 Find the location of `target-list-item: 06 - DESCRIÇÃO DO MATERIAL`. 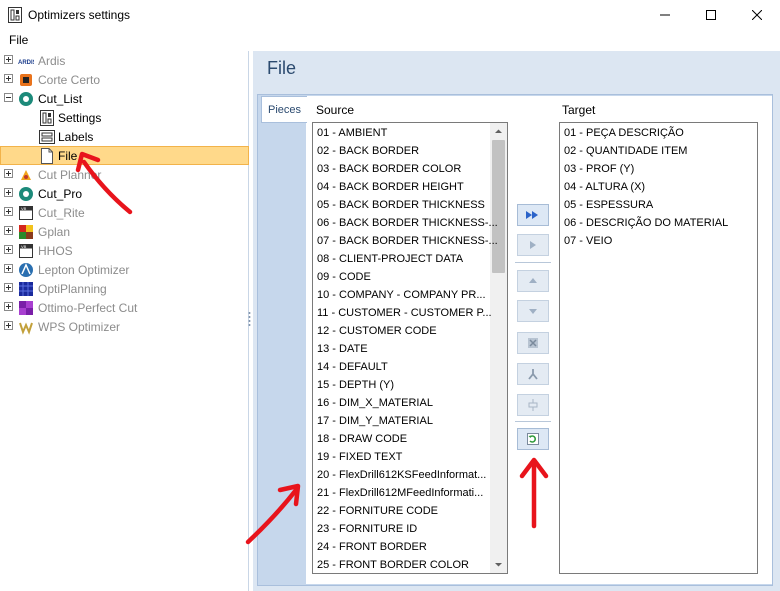

target-list-item: 06 - DESCRIÇÃO DO MATERIAL is located at coordinates (646, 223).